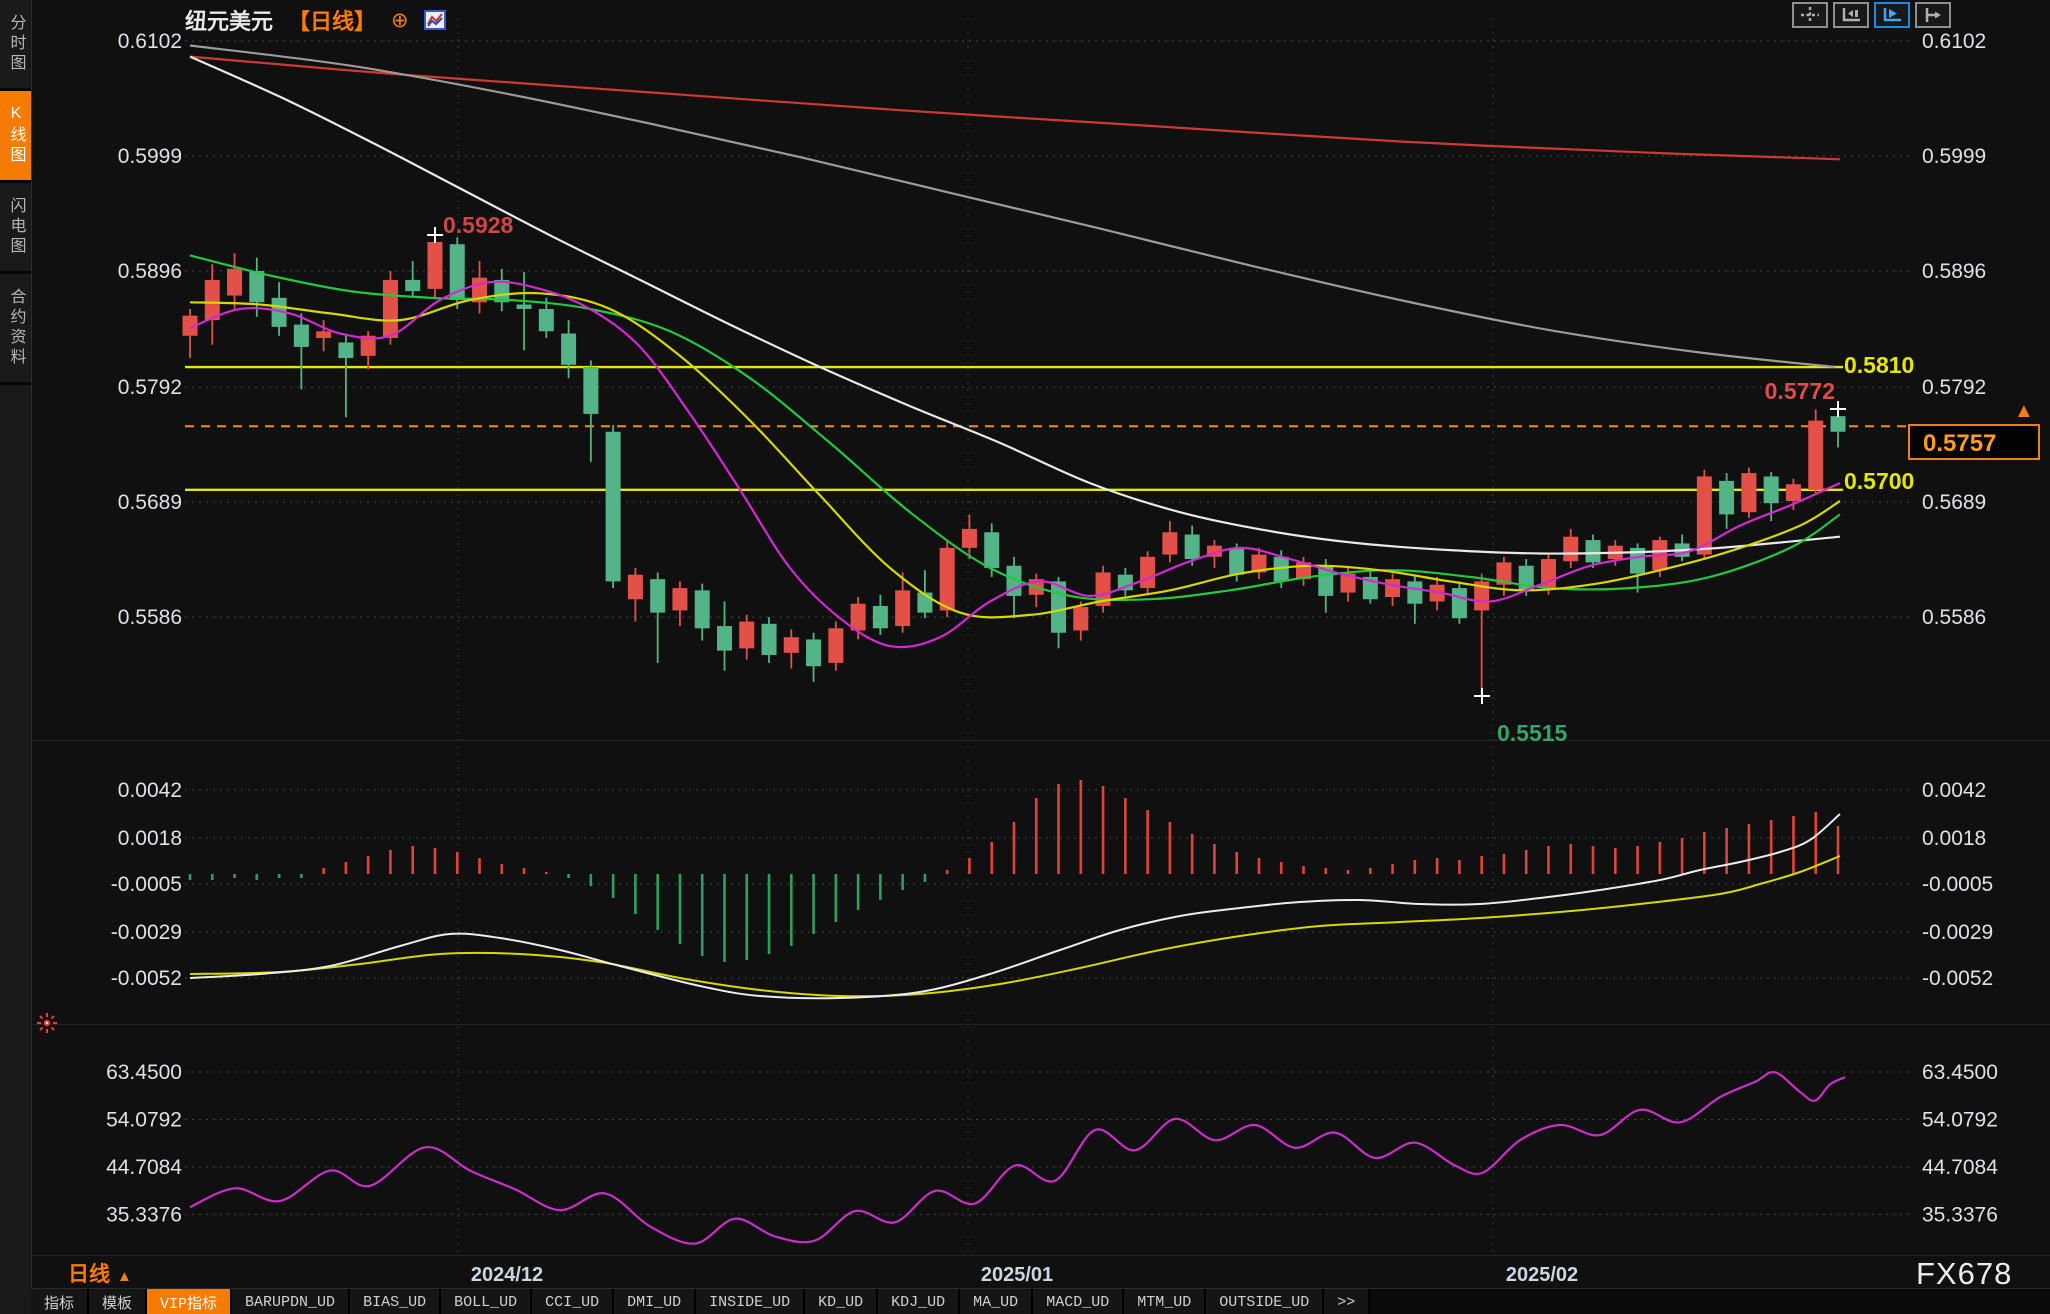 The height and width of the screenshot is (1314, 2050). I want to click on live-beacon-icon, so click(47, 1023).